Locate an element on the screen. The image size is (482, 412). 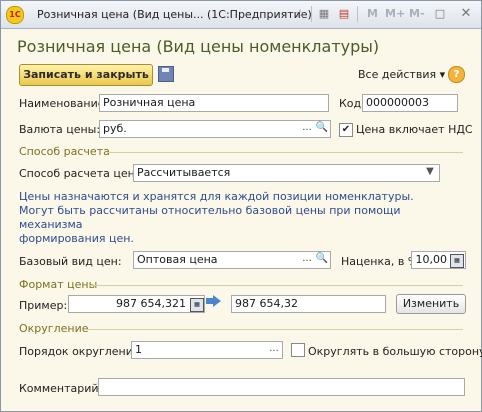
code-field: 000000003 is located at coordinates (410, 103).